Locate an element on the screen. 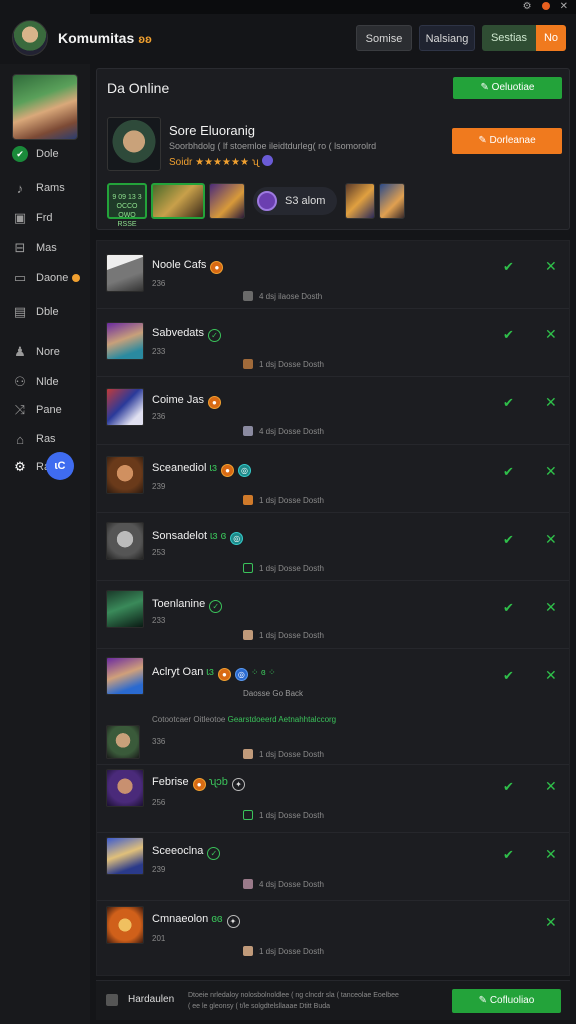 This screenshot has height=1024, width=576. floating-action-button: ɩC is located at coordinates (60, 466).